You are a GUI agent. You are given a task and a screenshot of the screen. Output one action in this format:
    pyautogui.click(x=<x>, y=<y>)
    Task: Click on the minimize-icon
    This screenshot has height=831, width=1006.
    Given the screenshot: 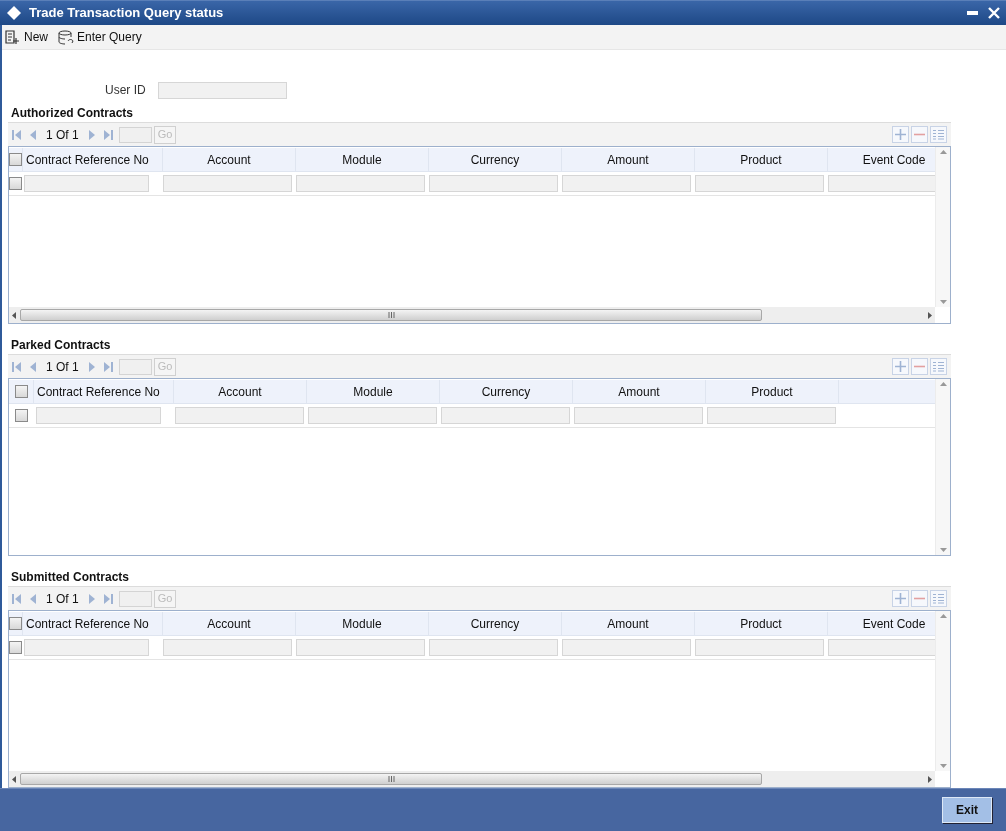 What is the action you would take?
    pyautogui.click(x=972, y=13)
    